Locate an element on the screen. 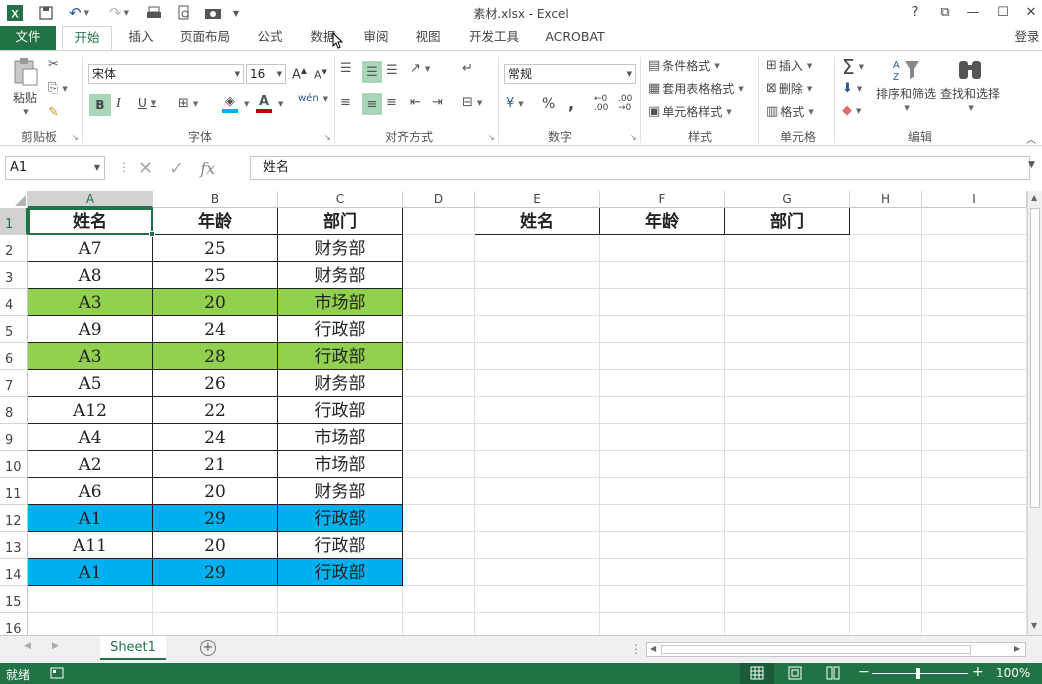 The image size is (1042, 684). insert-cells-button: ⊞ 插入 ▼ is located at coordinates (789, 65).